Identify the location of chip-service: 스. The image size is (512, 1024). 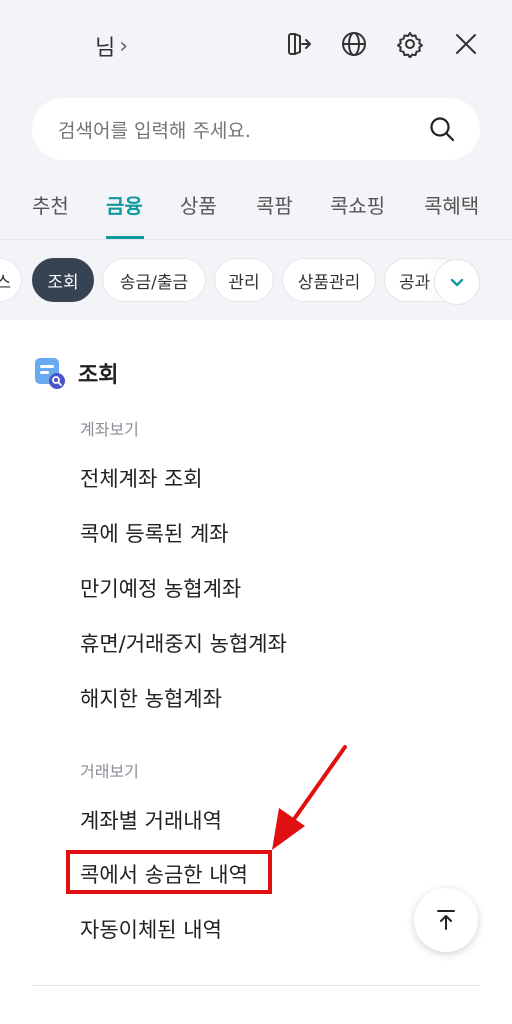
(11, 280).